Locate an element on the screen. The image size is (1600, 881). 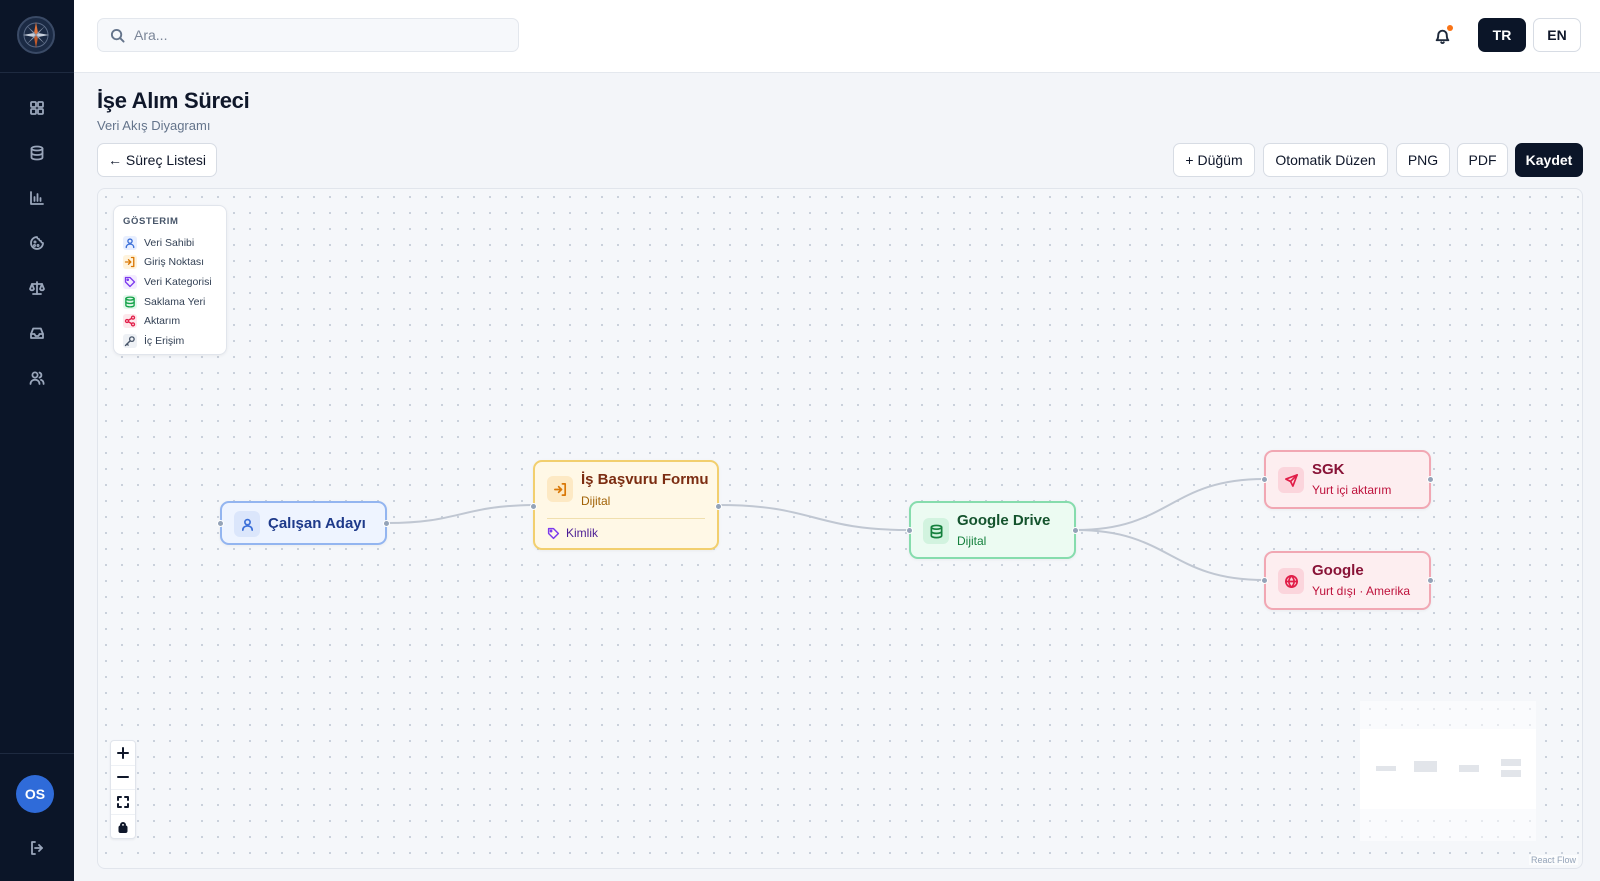
minimap is located at coordinates (1448, 771).